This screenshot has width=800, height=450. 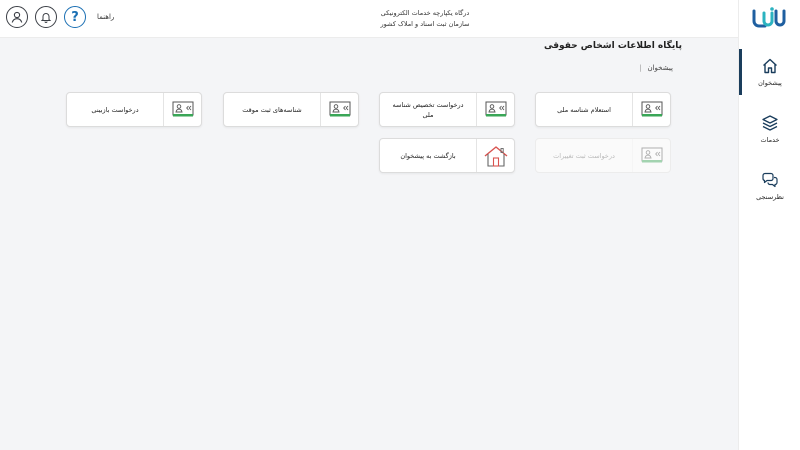 I want to click on card-national-id-allocation: درخواست تخصیص شناسه ملی, so click(x=447, y=109).